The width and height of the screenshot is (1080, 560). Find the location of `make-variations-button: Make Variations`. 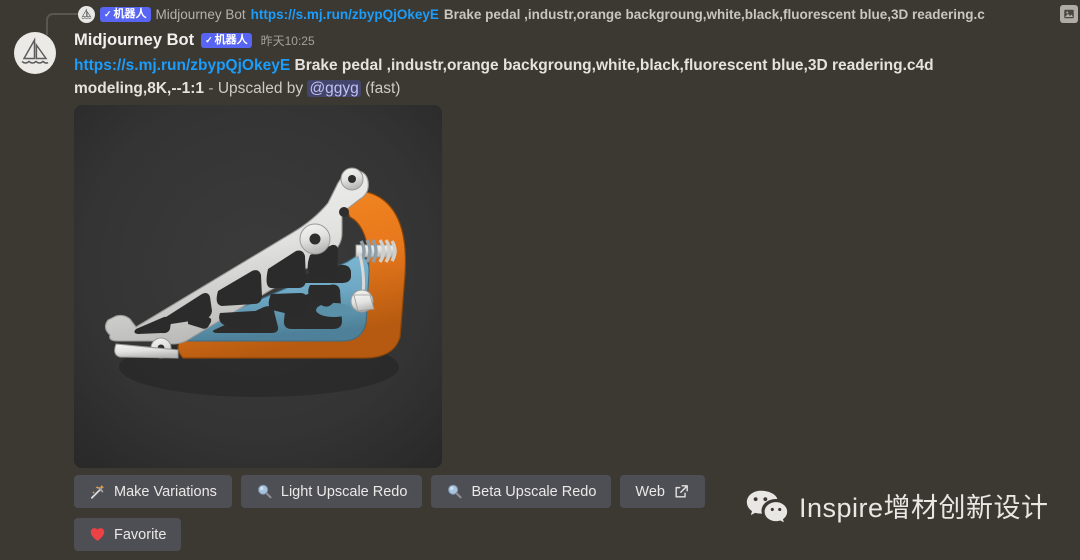

make-variations-button: Make Variations is located at coordinates (153, 491).